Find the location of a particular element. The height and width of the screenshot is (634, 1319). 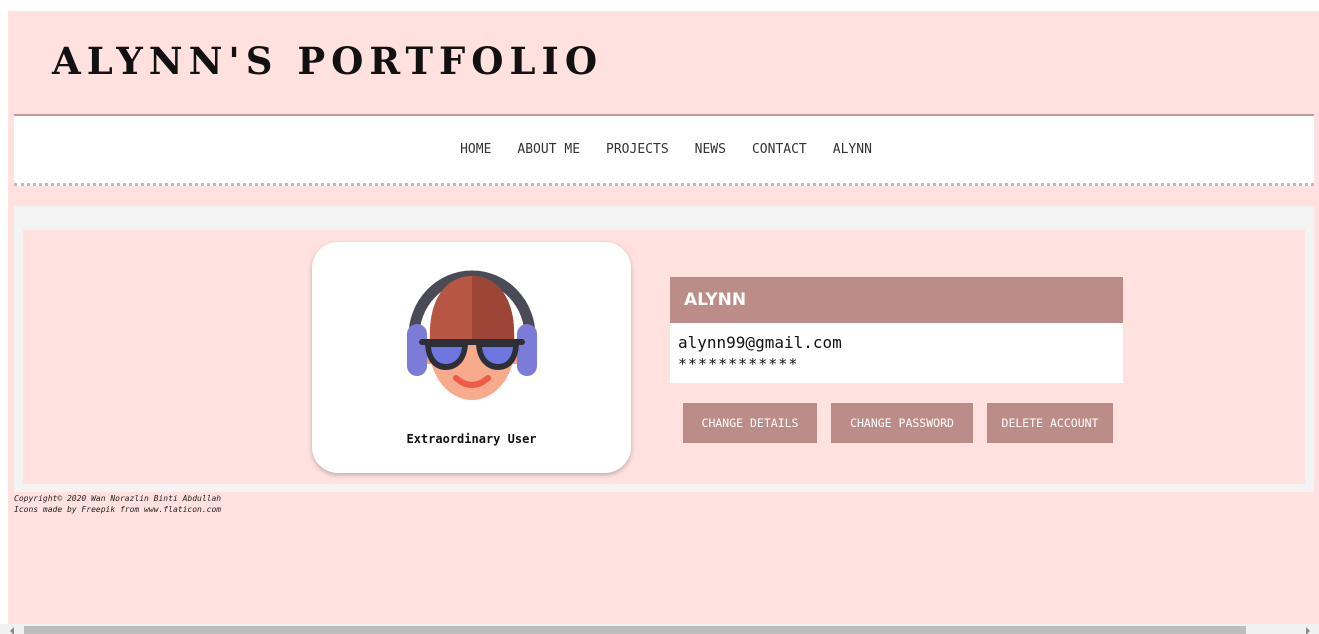

nav-item-projects: PROJECTS is located at coordinates (637, 149).